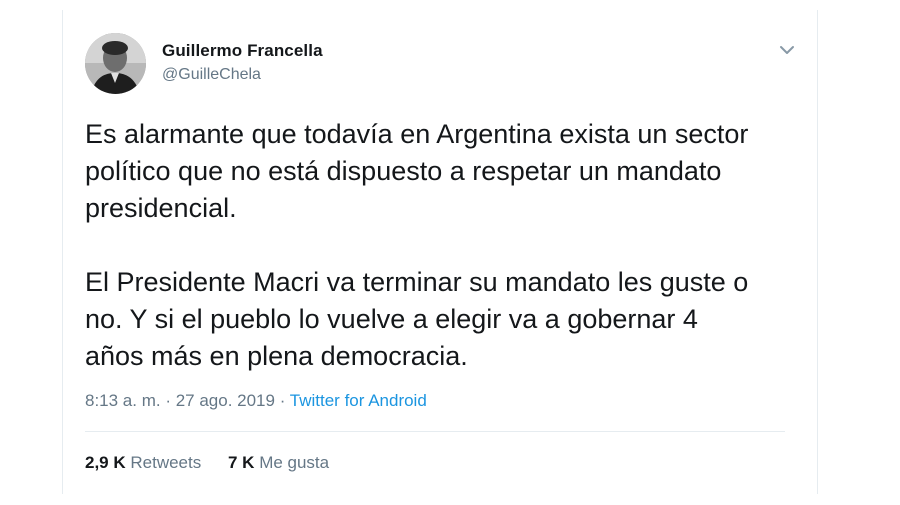 Image resolution: width=900 pixels, height=505 pixels. I want to click on retweets-label: Retweets, so click(166, 462).